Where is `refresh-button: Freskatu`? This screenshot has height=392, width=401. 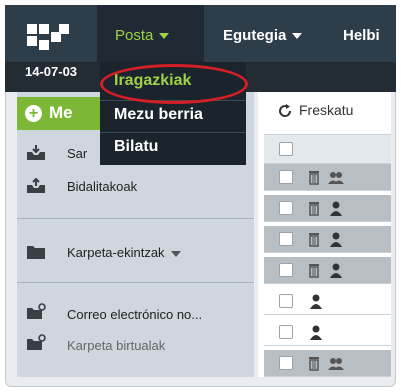 refresh-button: Freskatu is located at coordinates (315, 110).